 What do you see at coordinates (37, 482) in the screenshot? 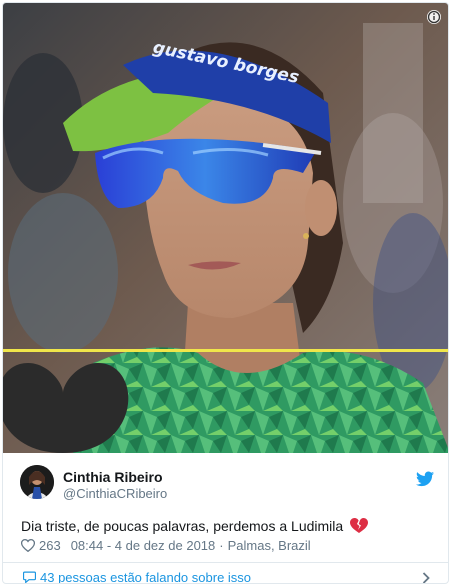
I see `avatar` at bounding box center [37, 482].